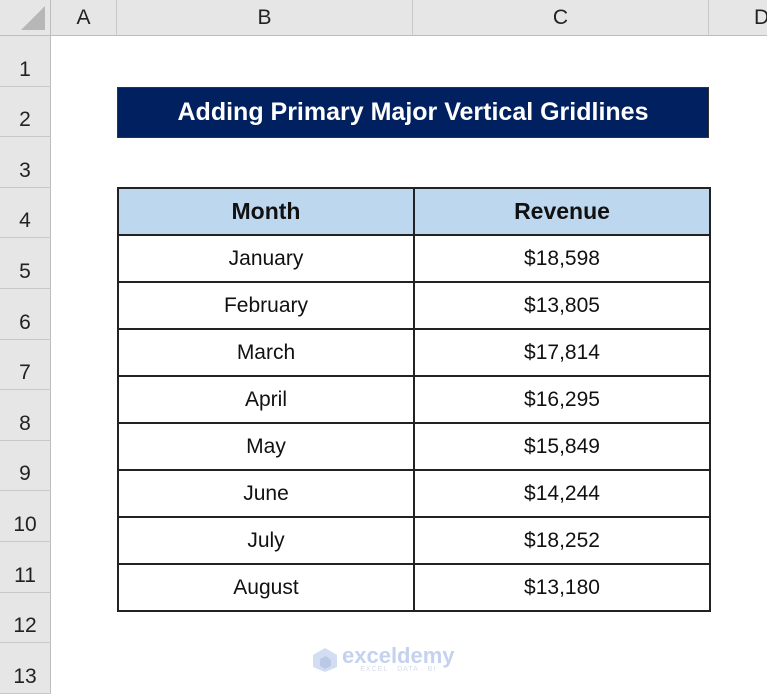 The height and width of the screenshot is (695, 767). What do you see at coordinates (562, 493) in the screenshot?
I see `revenue-cell: $14,244` at bounding box center [562, 493].